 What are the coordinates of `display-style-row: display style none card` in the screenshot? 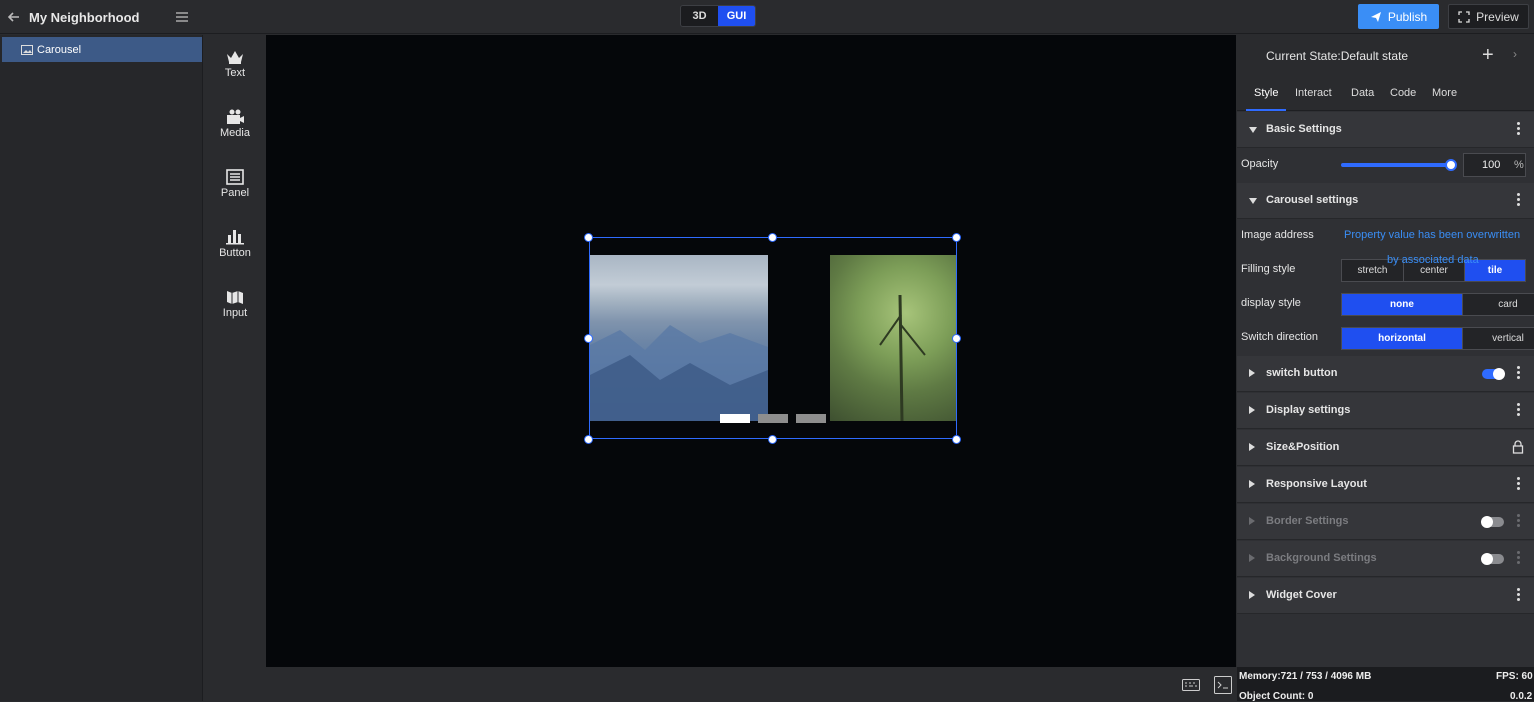 It's located at (1385, 304).